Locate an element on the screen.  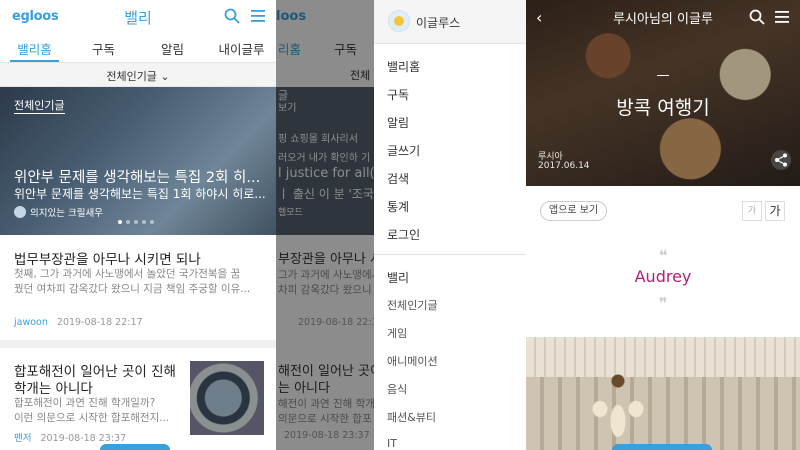
tab-valley-home: 밸리홈 is located at coordinates (34, 49).